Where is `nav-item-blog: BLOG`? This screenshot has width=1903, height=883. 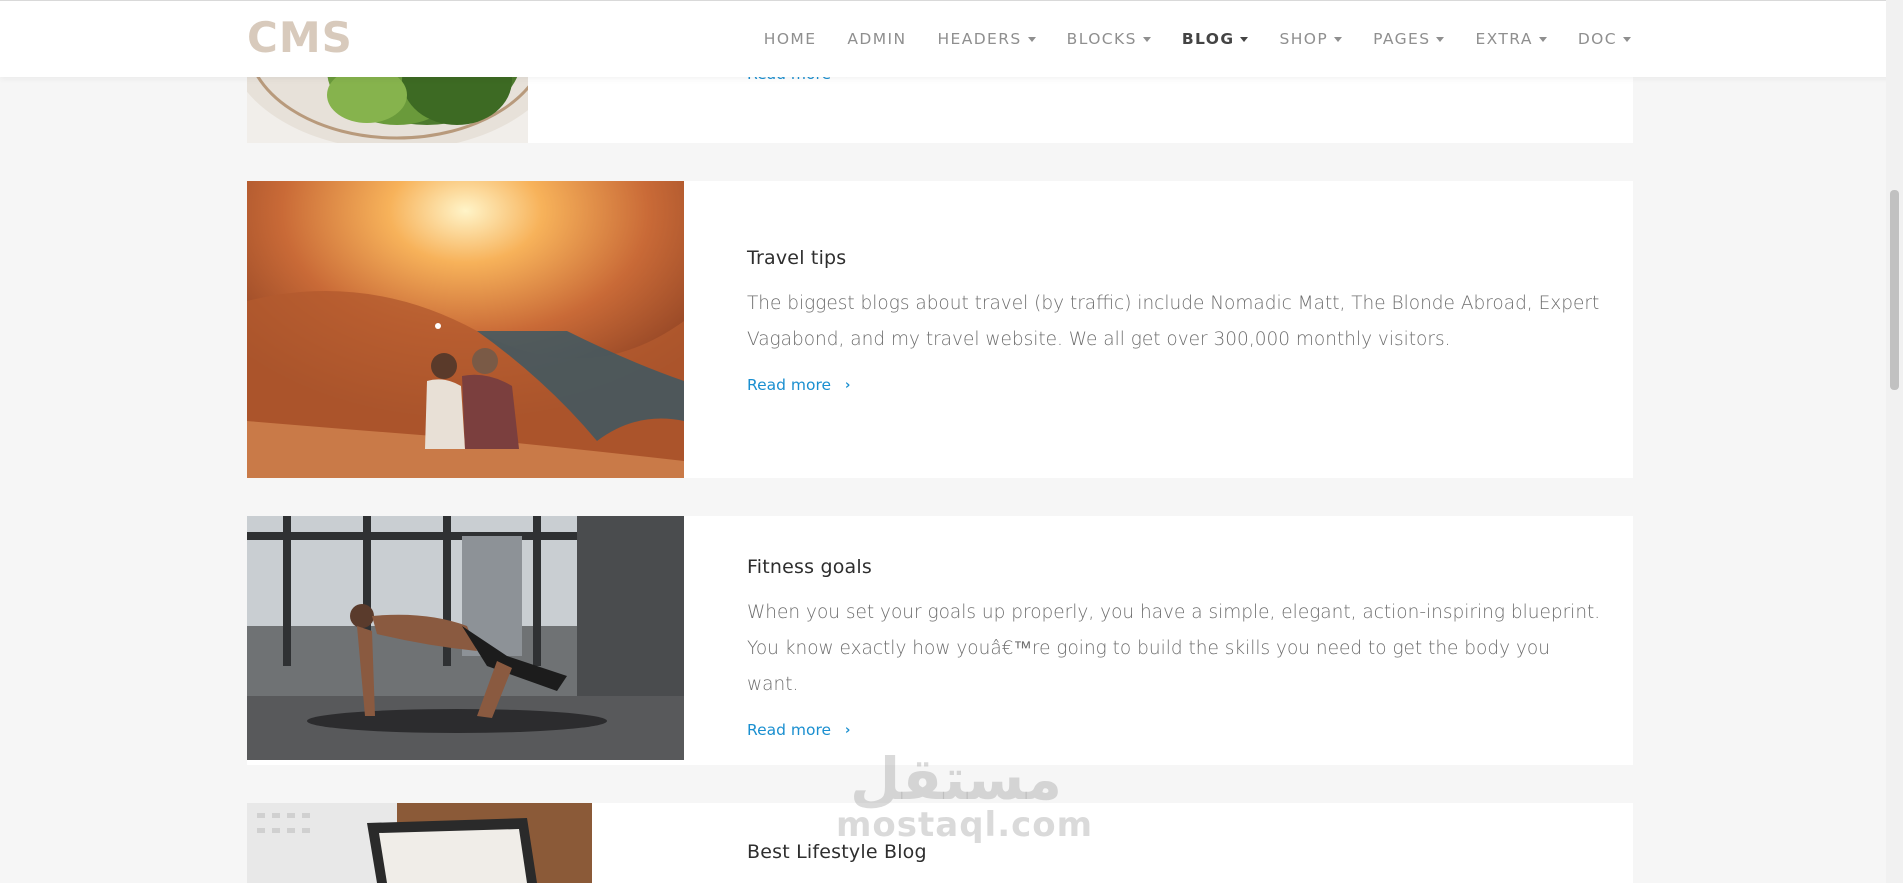 nav-item-blog: BLOG is located at coordinates (1215, 39).